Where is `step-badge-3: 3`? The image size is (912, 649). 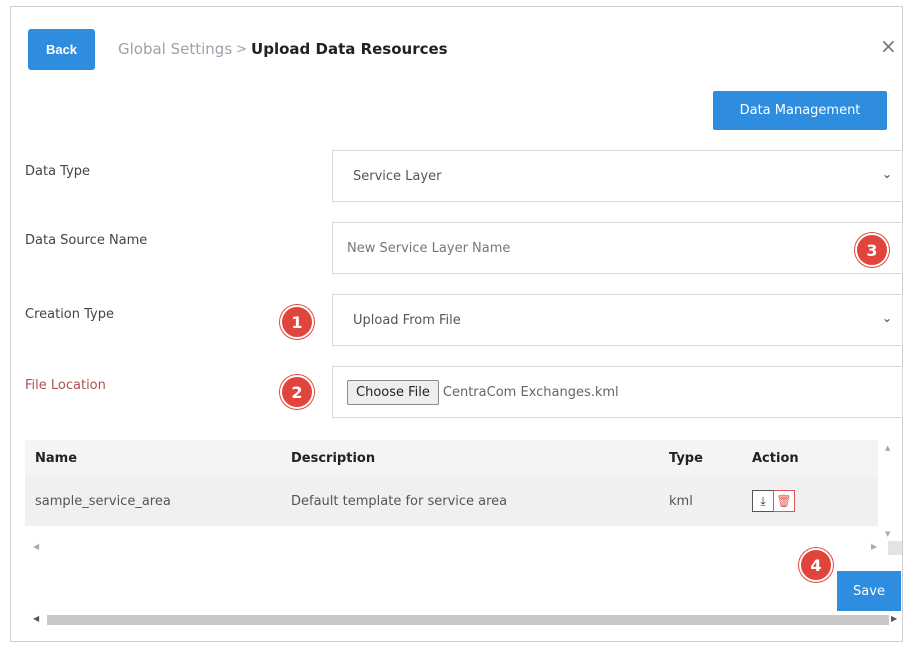 step-badge-3: 3 is located at coordinates (872, 250).